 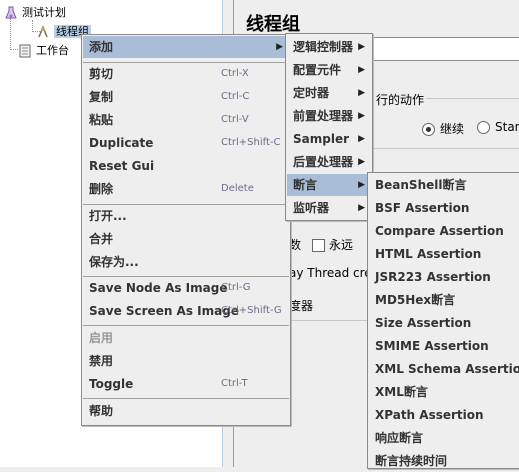 What do you see at coordinates (101, 361) in the screenshot?
I see `menu-item-label: 禁用` at bounding box center [101, 361].